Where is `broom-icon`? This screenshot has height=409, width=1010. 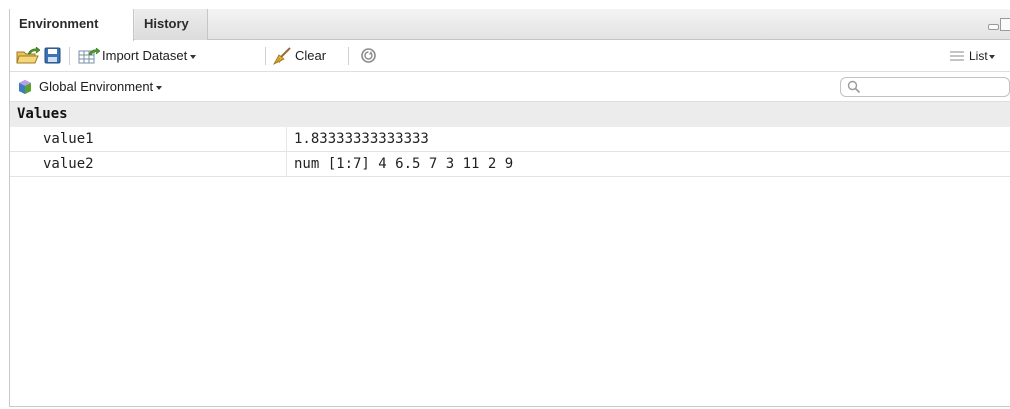 broom-icon is located at coordinates (282, 55).